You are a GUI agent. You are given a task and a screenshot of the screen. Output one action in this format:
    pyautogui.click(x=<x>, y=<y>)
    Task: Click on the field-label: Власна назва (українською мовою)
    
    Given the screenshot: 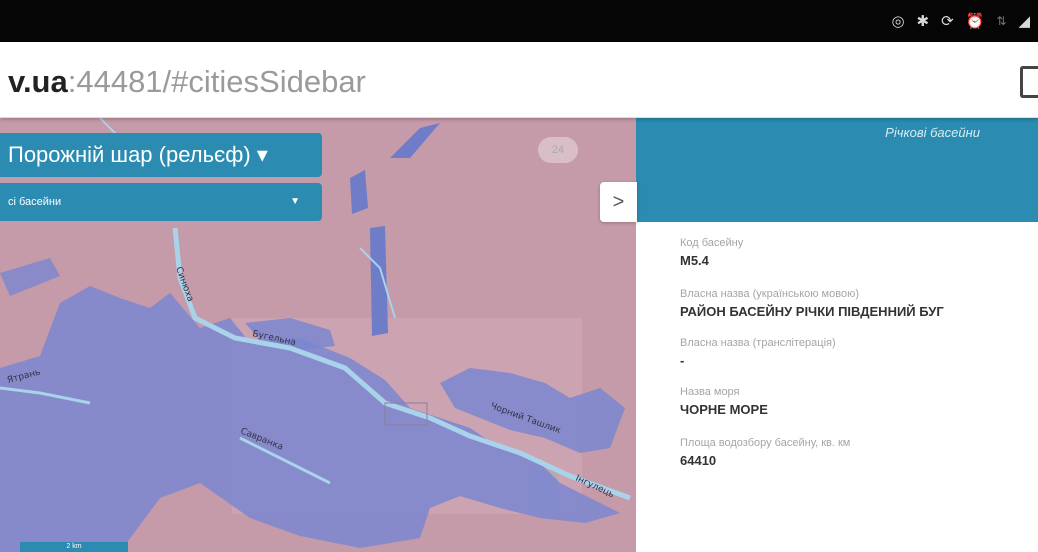 What is the action you would take?
    pyautogui.click(x=769, y=294)
    